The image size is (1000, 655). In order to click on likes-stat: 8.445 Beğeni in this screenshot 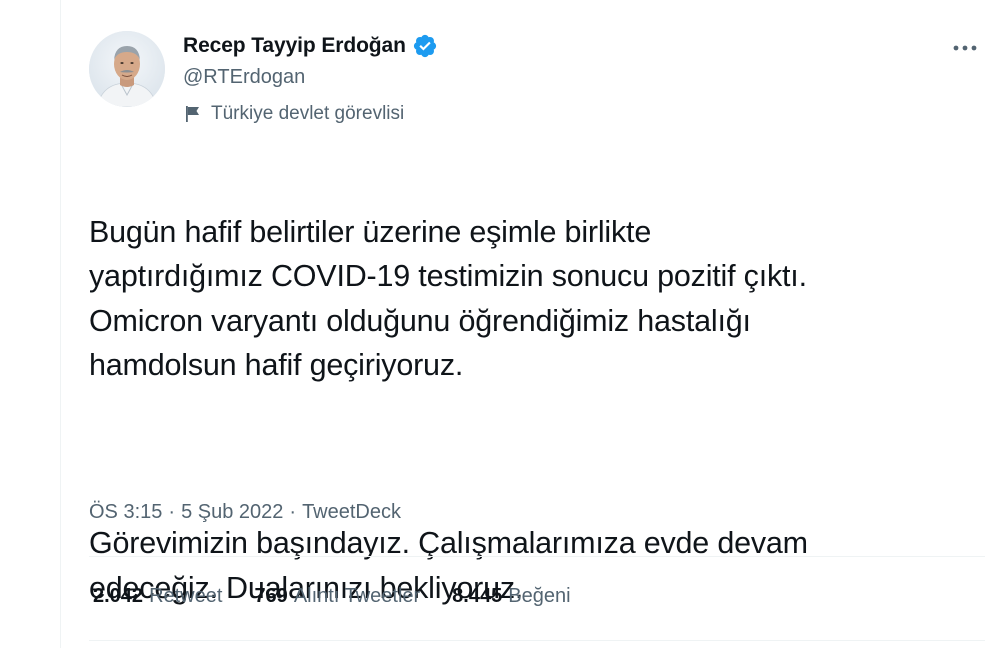, I will do `click(511, 596)`.